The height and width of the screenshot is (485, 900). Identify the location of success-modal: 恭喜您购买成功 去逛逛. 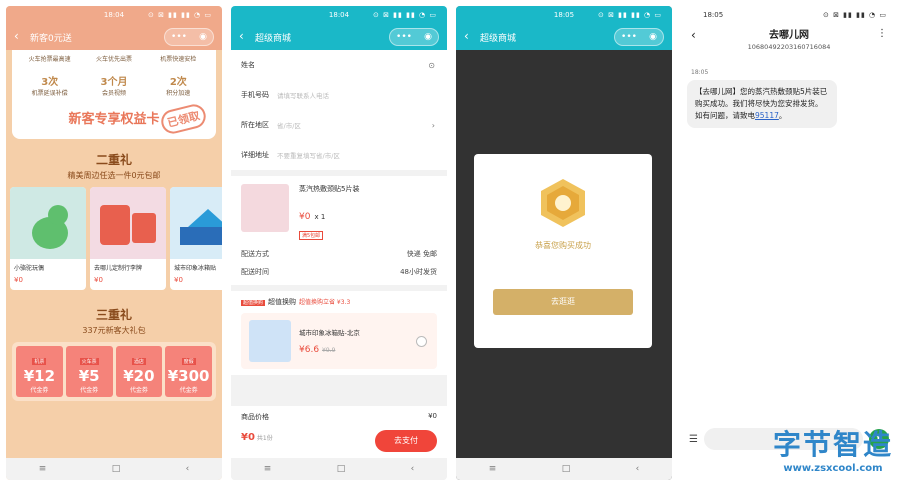
(563, 251).